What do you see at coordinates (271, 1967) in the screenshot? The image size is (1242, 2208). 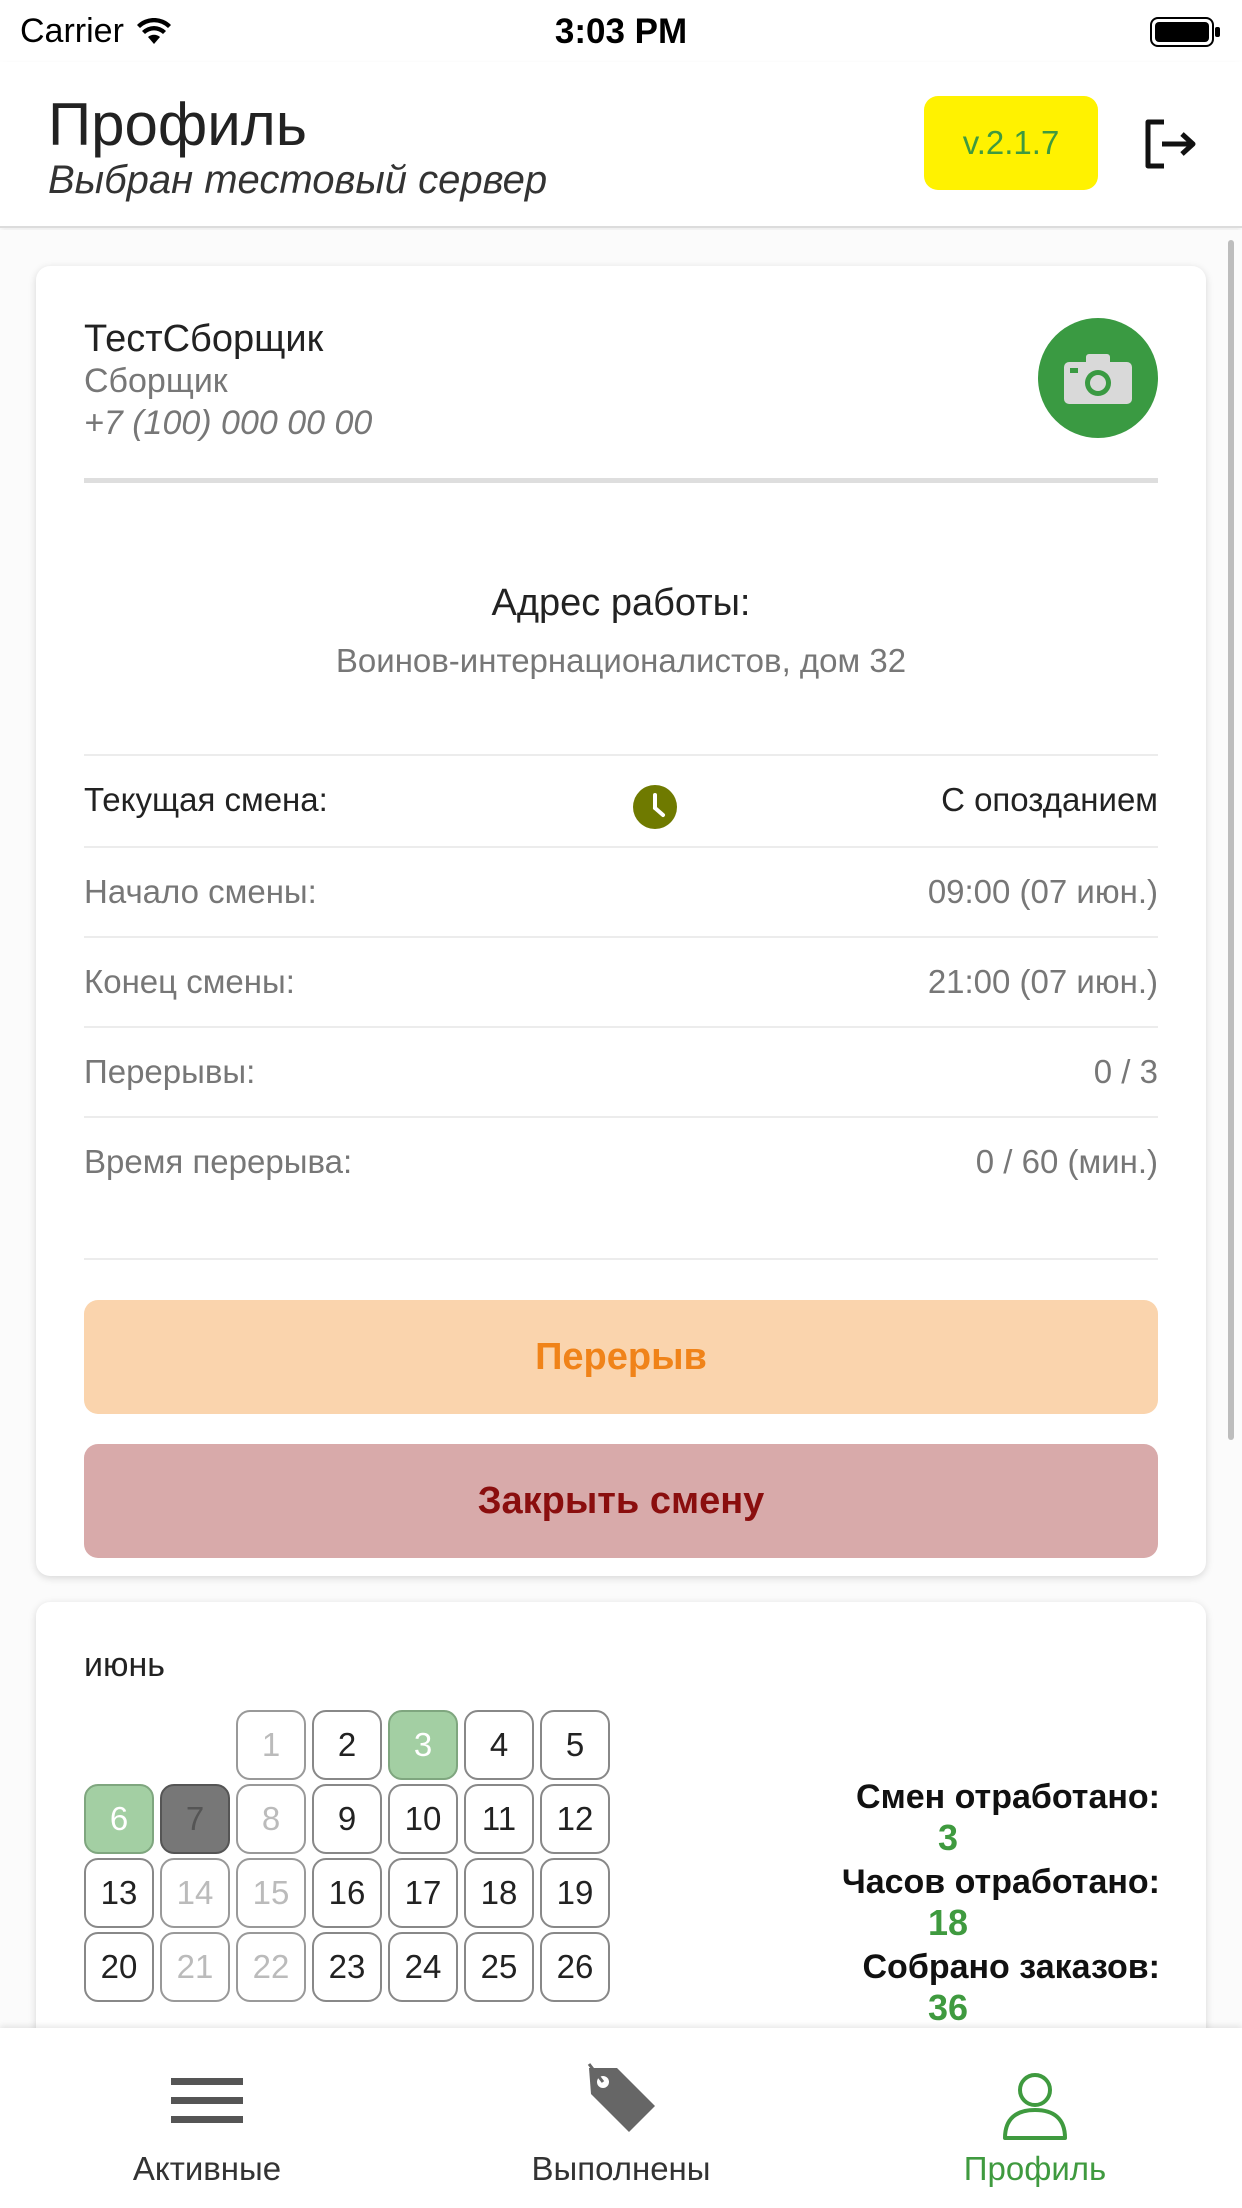 I see `calendar-day: 22` at bounding box center [271, 1967].